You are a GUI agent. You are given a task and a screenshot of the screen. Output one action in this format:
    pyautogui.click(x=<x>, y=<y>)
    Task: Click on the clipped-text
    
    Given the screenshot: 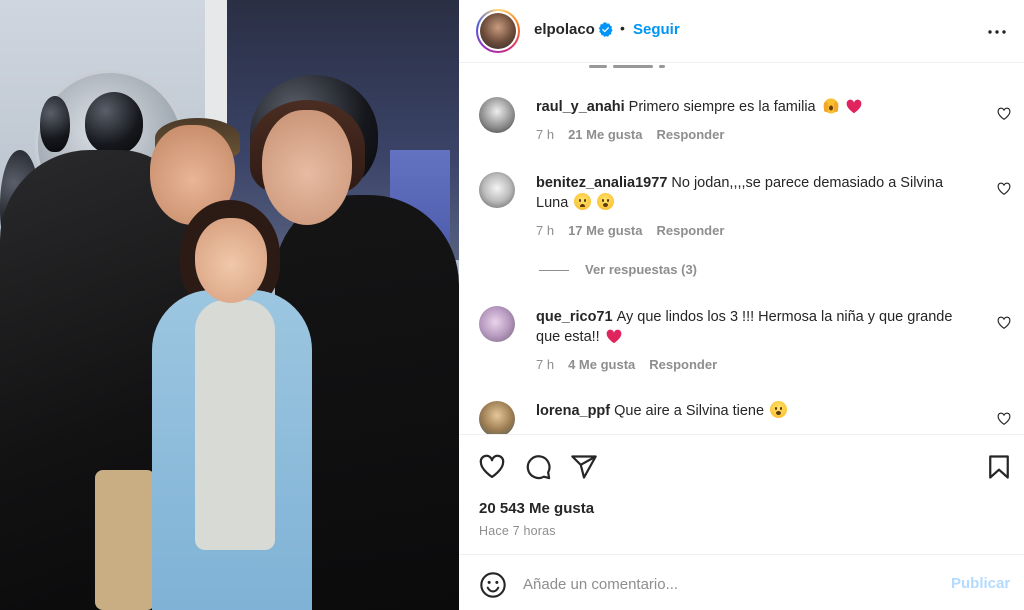 What is the action you would take?
    pyautogui.click(x=689, y=66)
    